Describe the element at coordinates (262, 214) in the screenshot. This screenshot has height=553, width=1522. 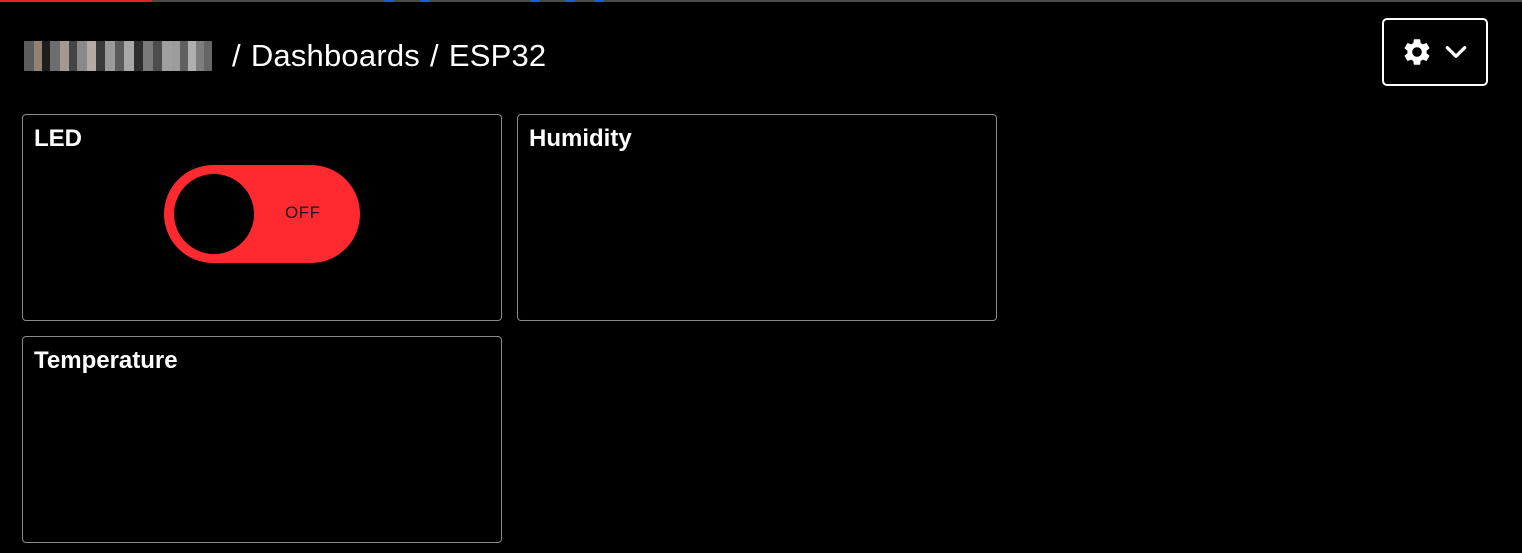
I see `led-toggle-switch: OFF` at that location.